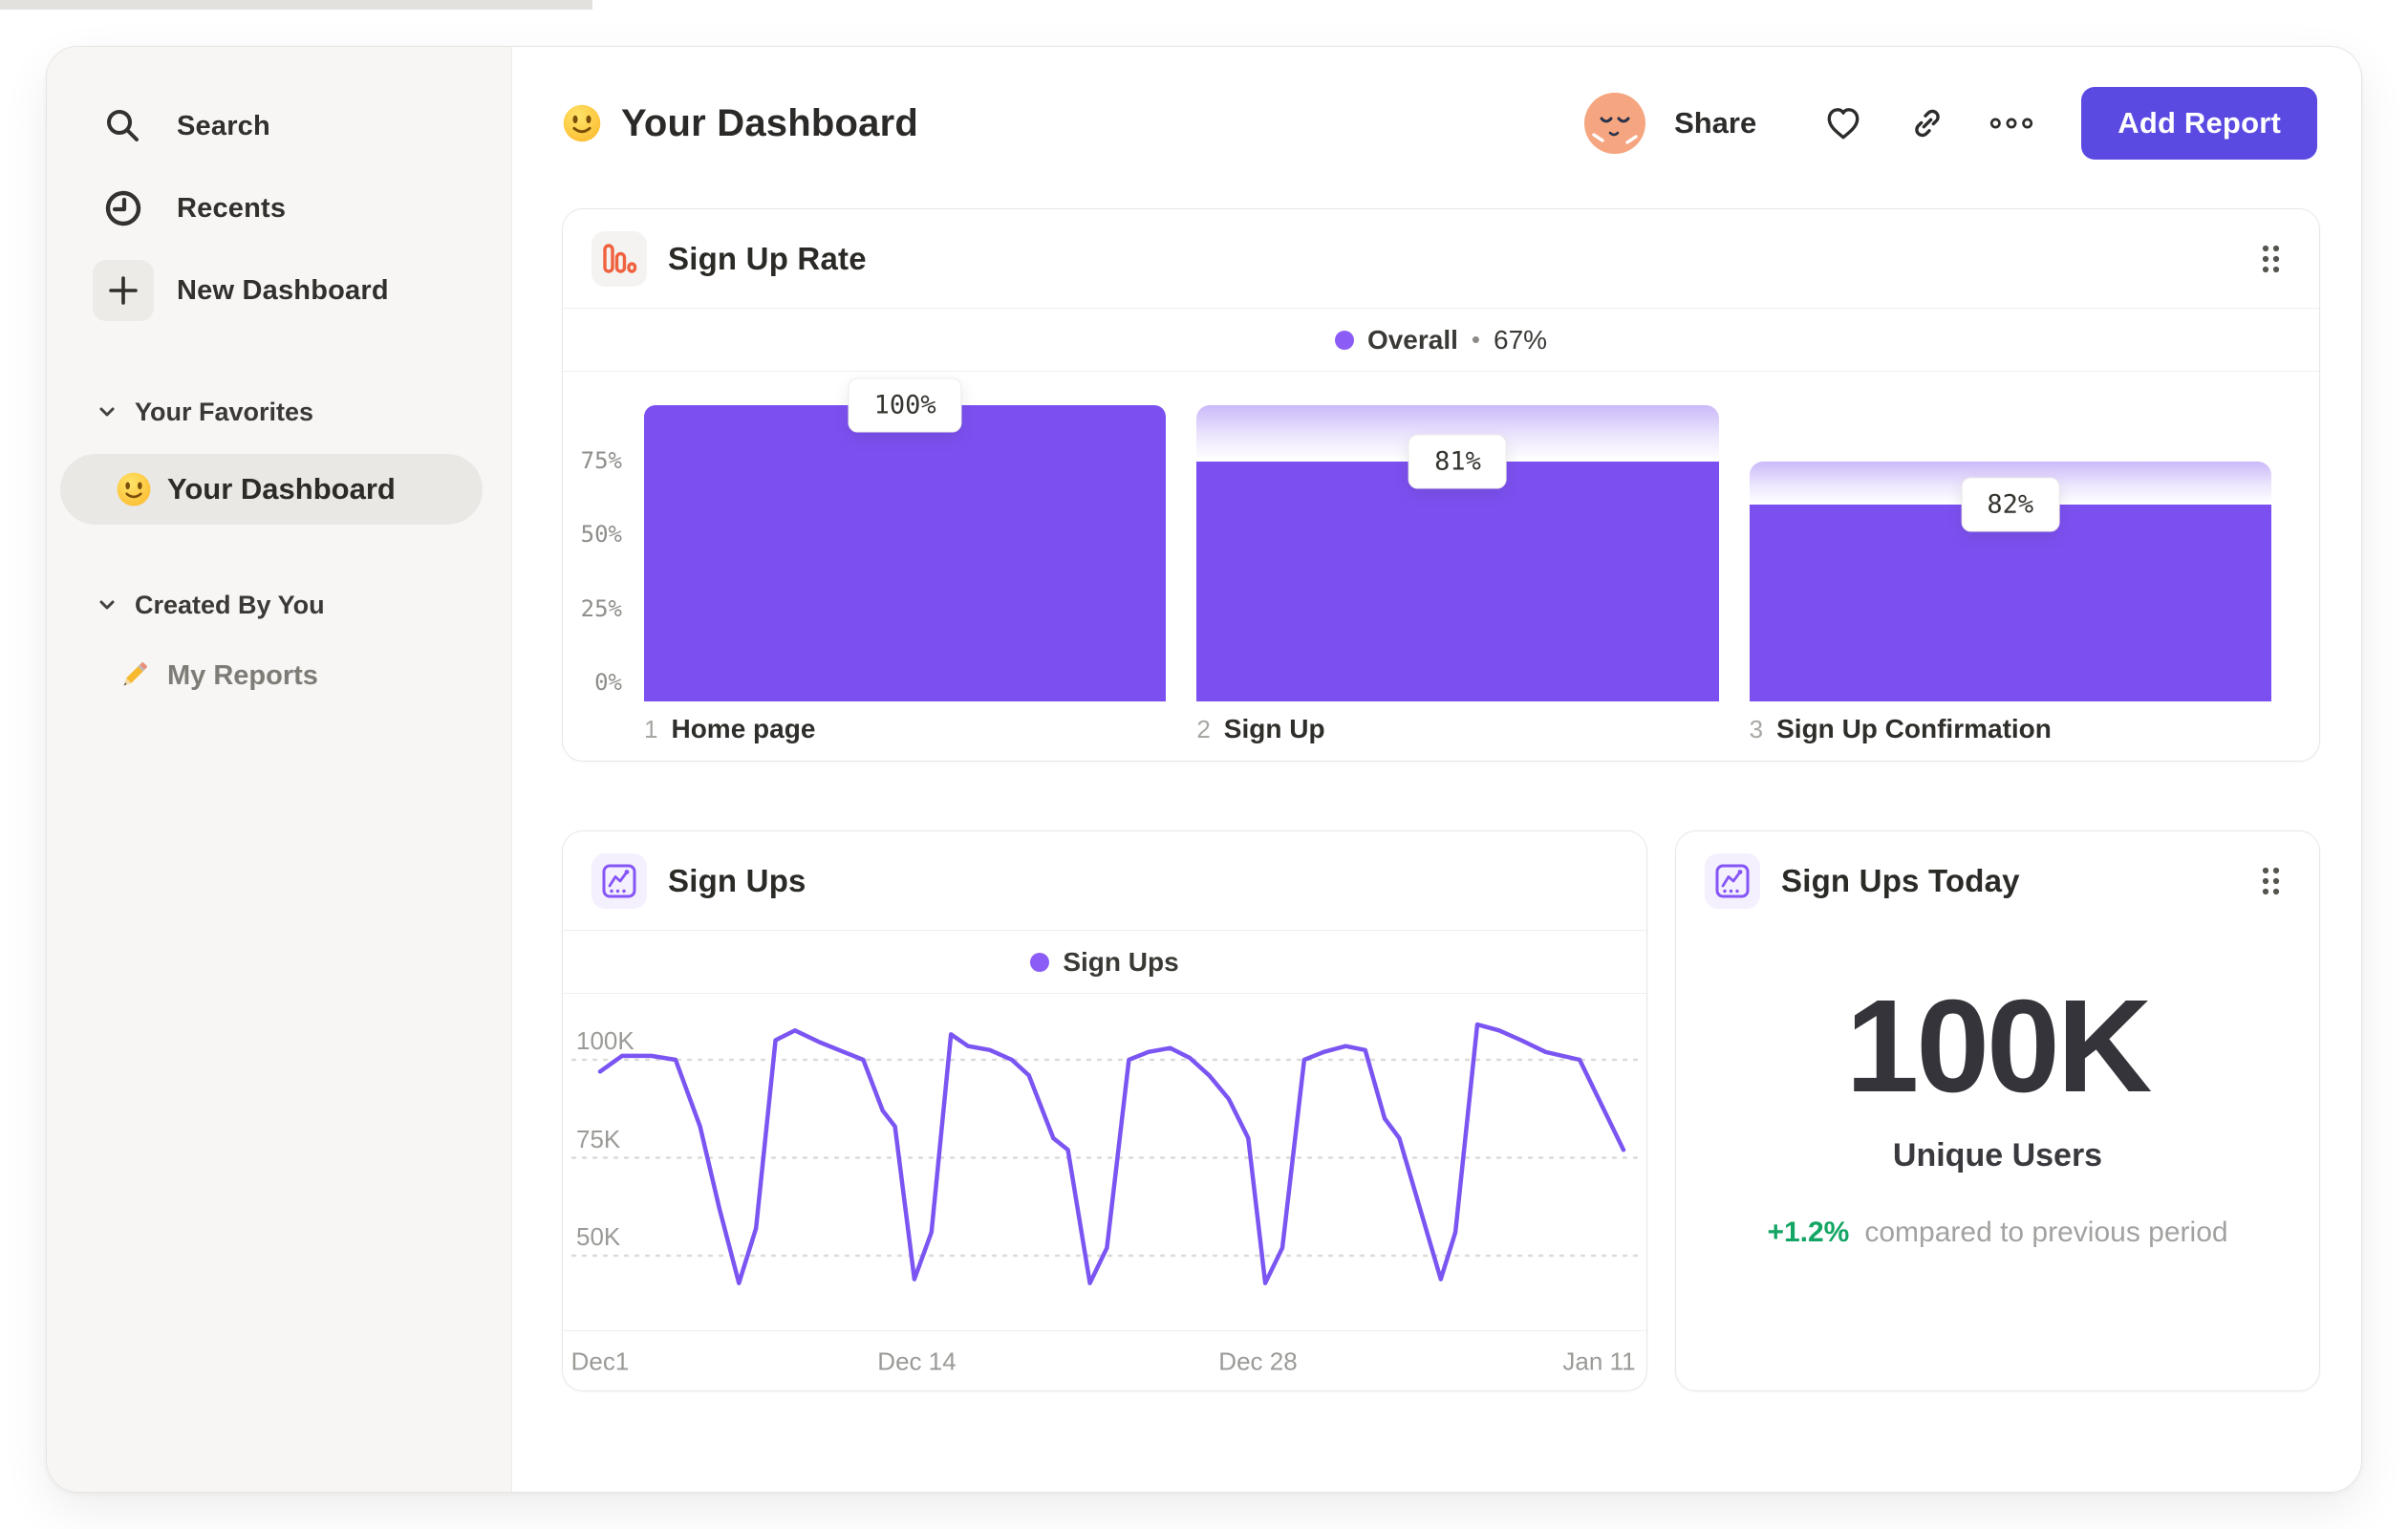 The height and width of the screenshot is (1529, 2408). What do you see at coordinates (1809, 1232) in the screenshot?
I see `metric-delta: +1.2%` at bounding box center [1809, 1232].